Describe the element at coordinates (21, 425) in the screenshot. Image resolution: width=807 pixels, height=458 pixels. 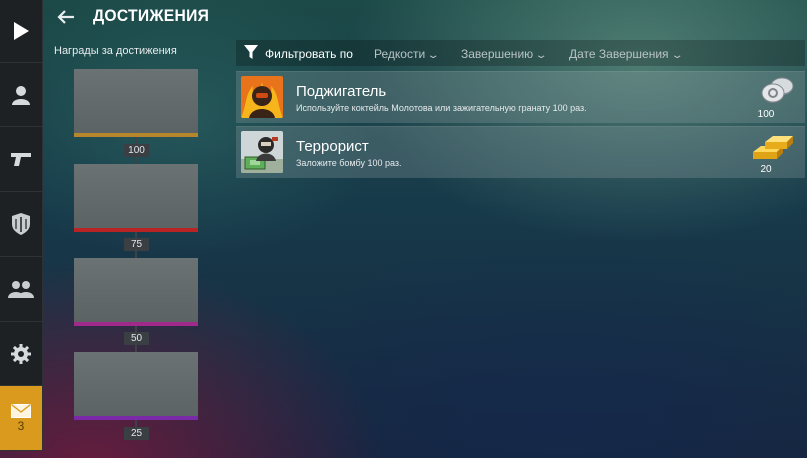
I see `mail-count-badge: 3` at that location.